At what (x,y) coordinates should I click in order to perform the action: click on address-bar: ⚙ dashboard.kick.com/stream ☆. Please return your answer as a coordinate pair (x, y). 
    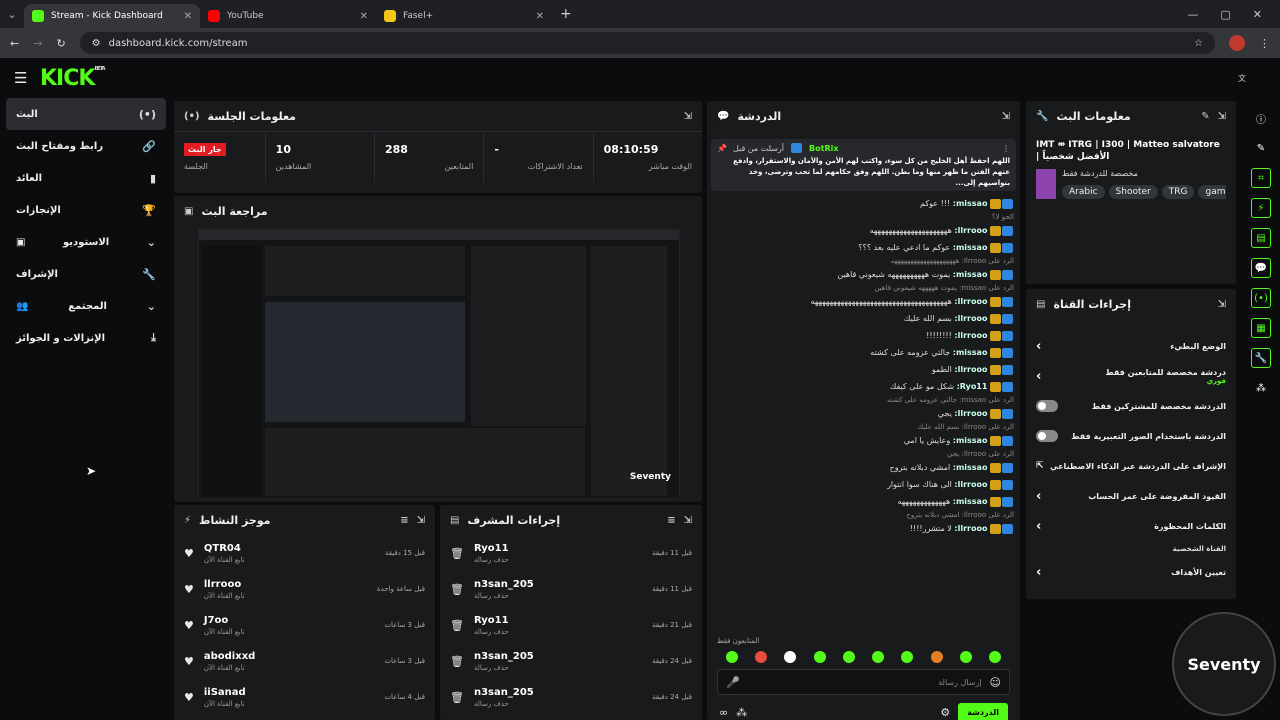
    Looking at the image, I should click on (647, 43).